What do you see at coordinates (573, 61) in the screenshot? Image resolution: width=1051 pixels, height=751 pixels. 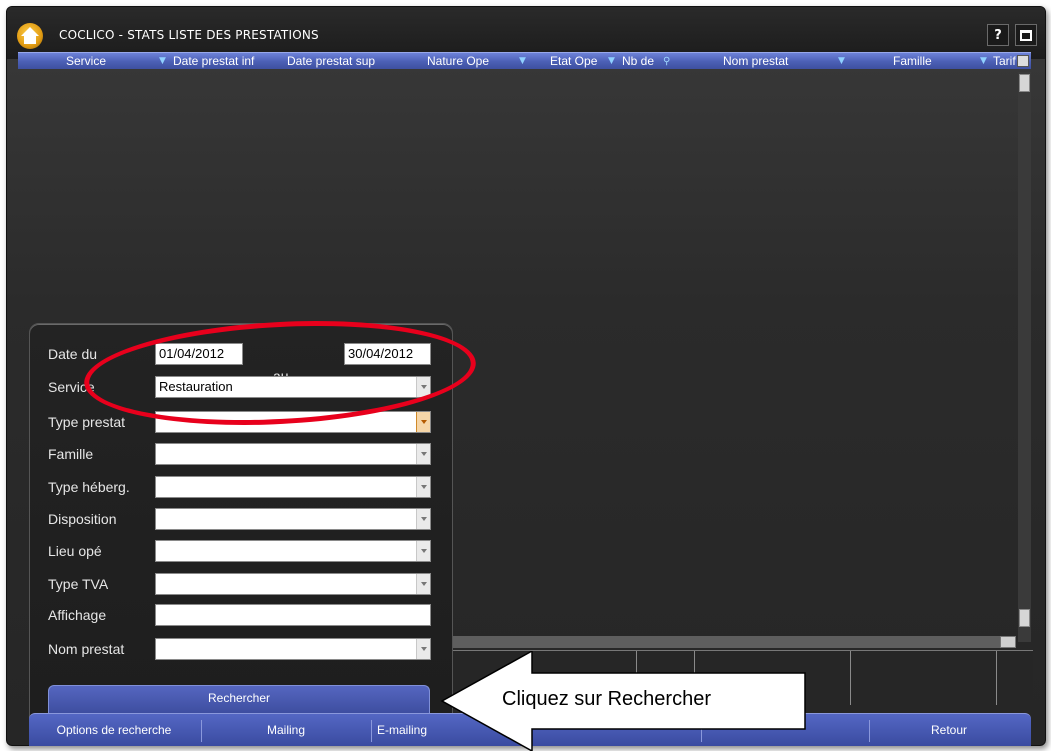 I see `column-etat-ope: Etat Ope` at bounding box center [573, 61].